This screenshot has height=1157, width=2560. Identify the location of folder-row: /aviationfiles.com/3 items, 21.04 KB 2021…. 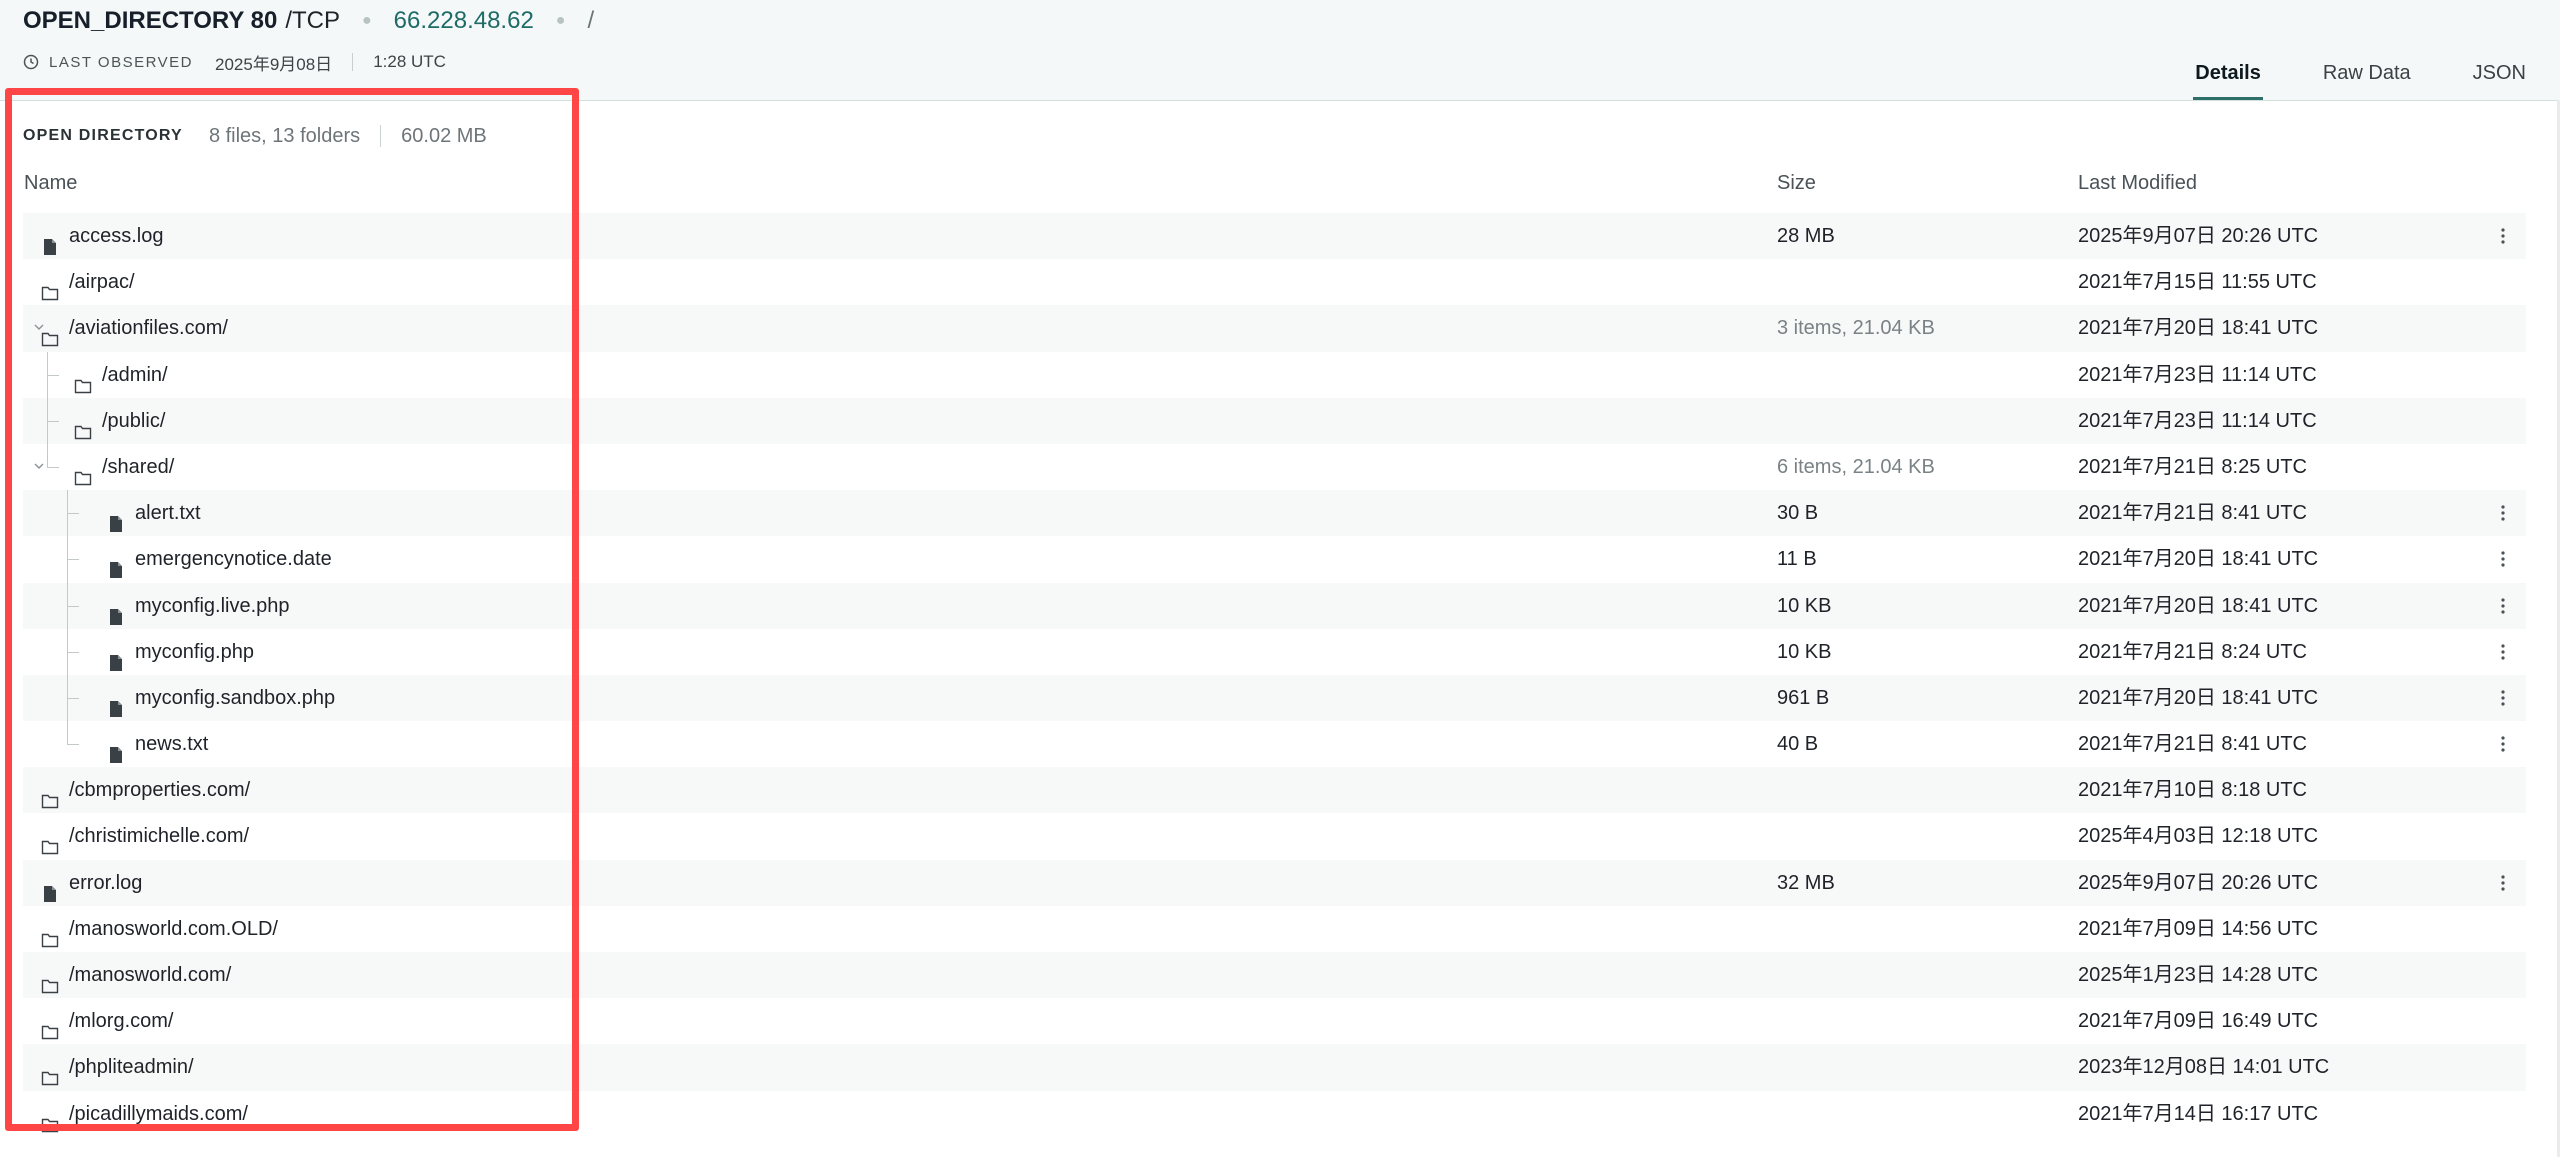
(1274, 328).